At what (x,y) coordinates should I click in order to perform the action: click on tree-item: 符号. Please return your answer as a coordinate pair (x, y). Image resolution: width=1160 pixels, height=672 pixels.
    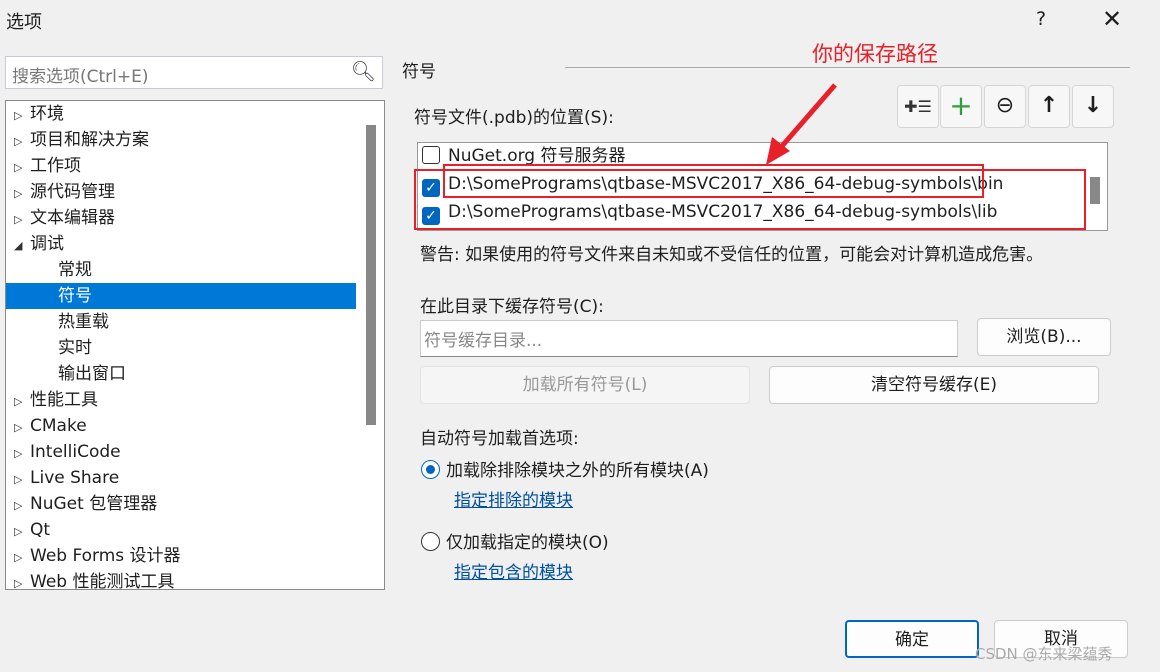
    Looking at the image, I should click on (181, 296).